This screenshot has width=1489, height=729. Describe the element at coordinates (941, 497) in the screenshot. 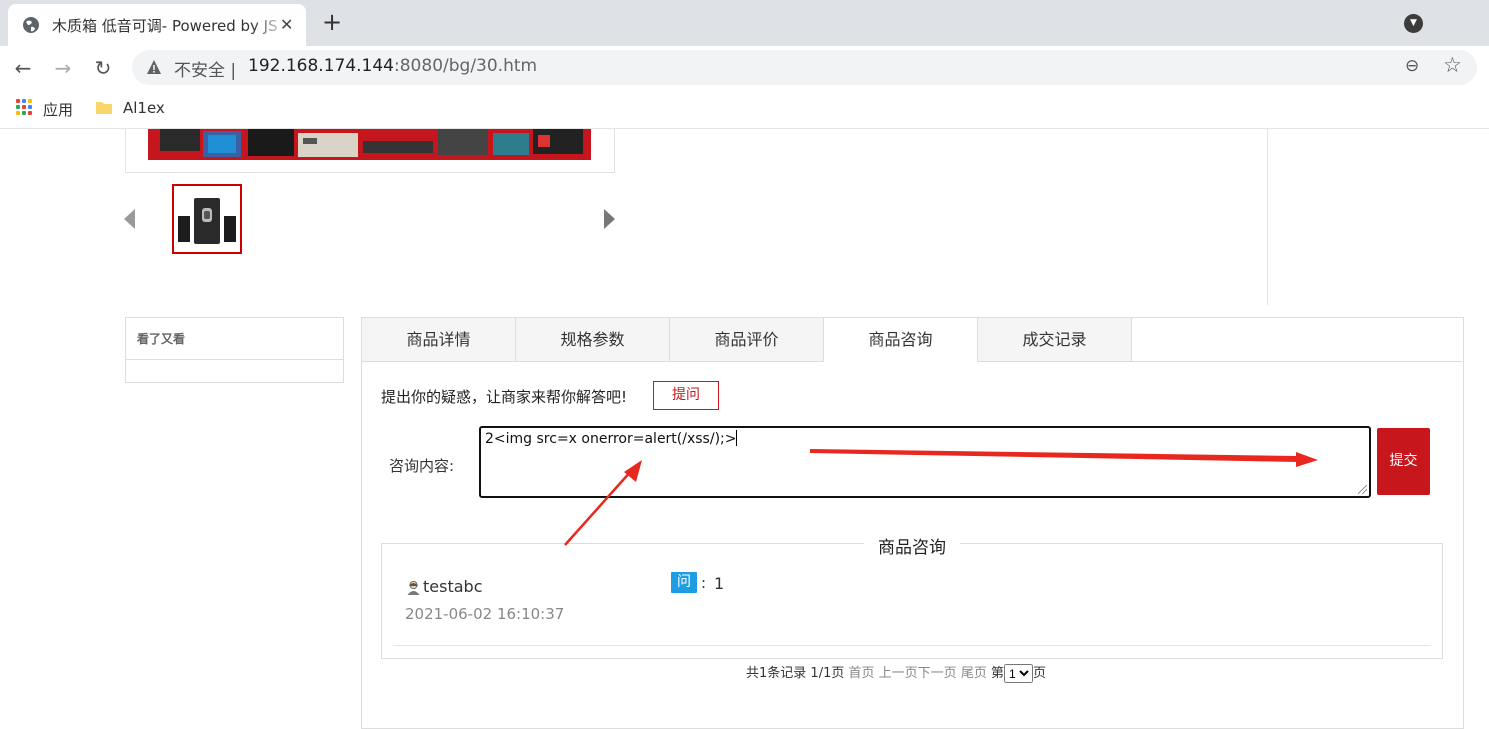

I see `annotation-overlay` at that location.